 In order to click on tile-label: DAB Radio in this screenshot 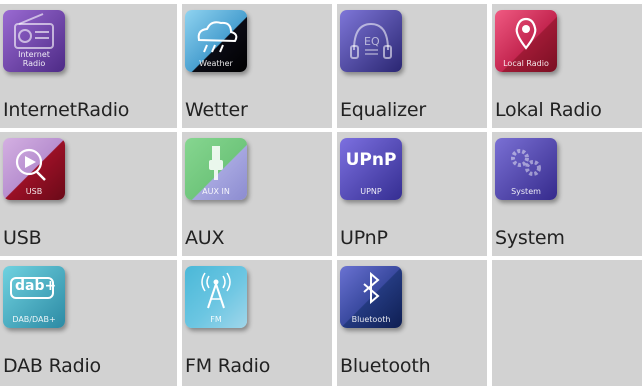, I will do `click(52, 366)`.